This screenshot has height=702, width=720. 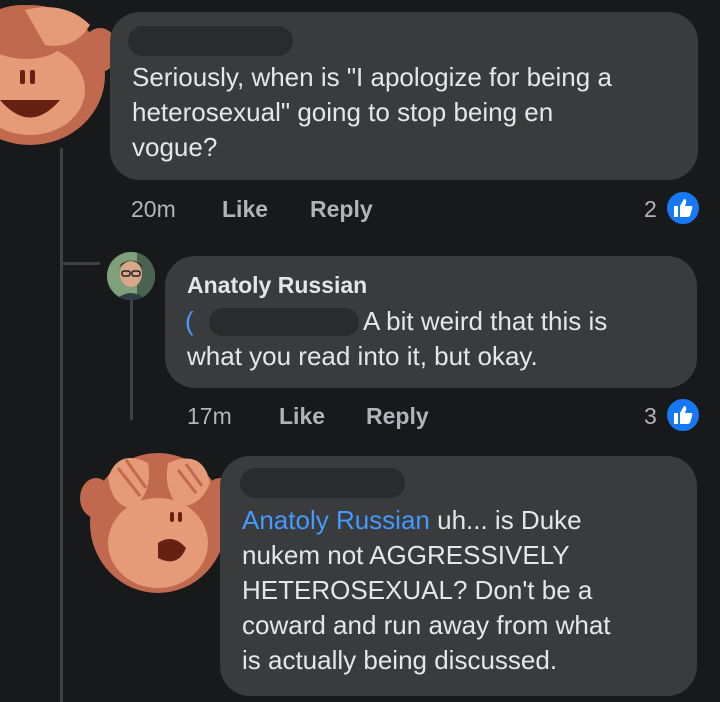 I want to click on mention-prefix: (, so click(x=189, y=321).